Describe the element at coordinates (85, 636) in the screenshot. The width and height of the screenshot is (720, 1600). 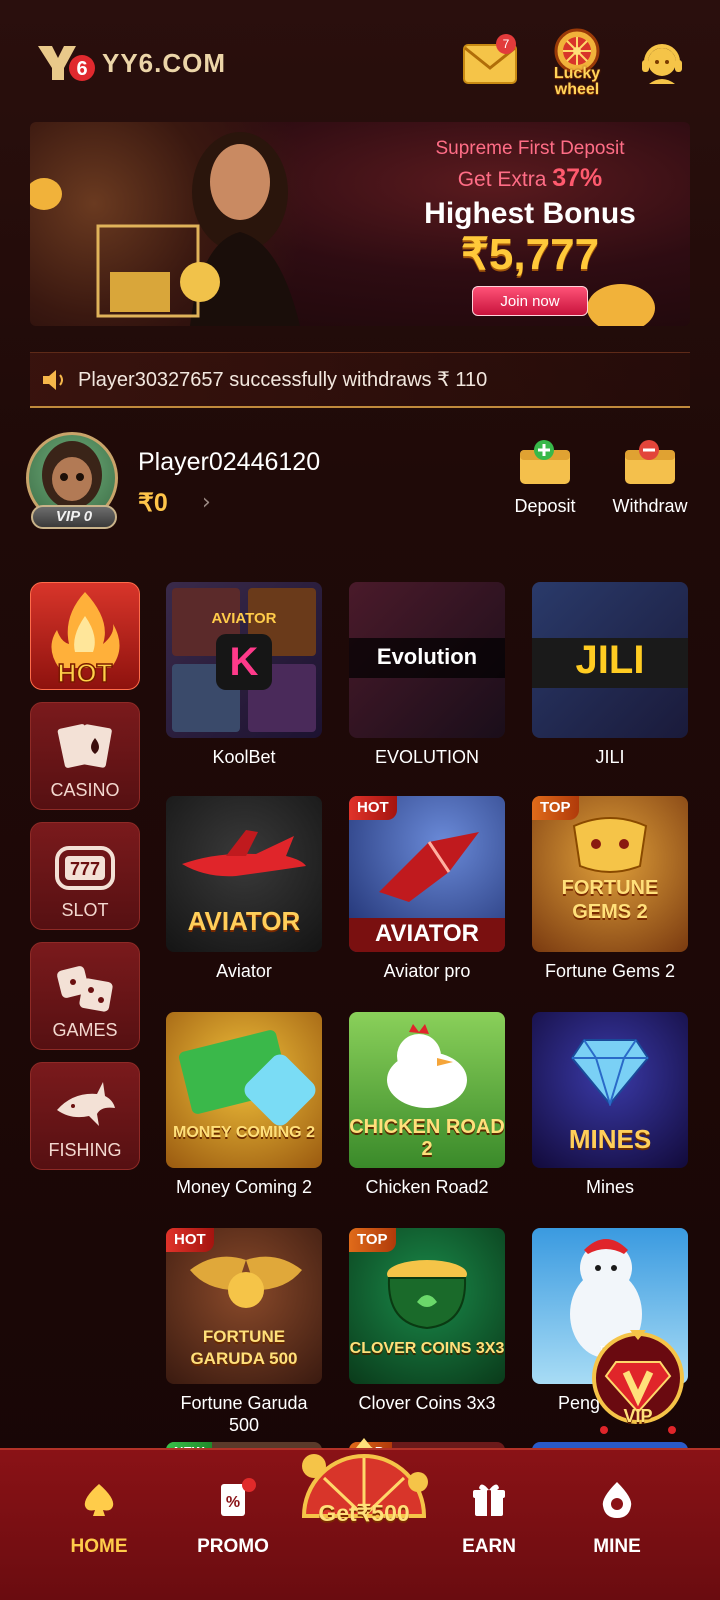
I see `category-hot: HOT` at that location.